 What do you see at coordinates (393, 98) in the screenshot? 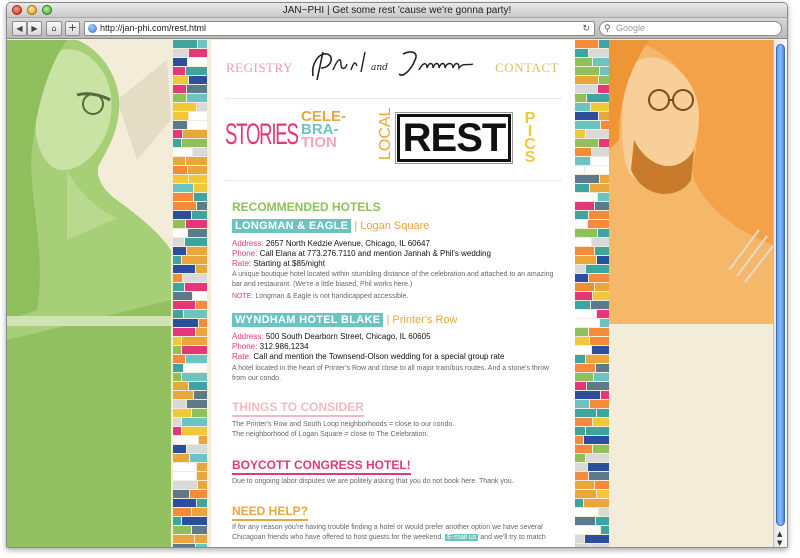
I see `top-divider` at bounding box center [393, 98].